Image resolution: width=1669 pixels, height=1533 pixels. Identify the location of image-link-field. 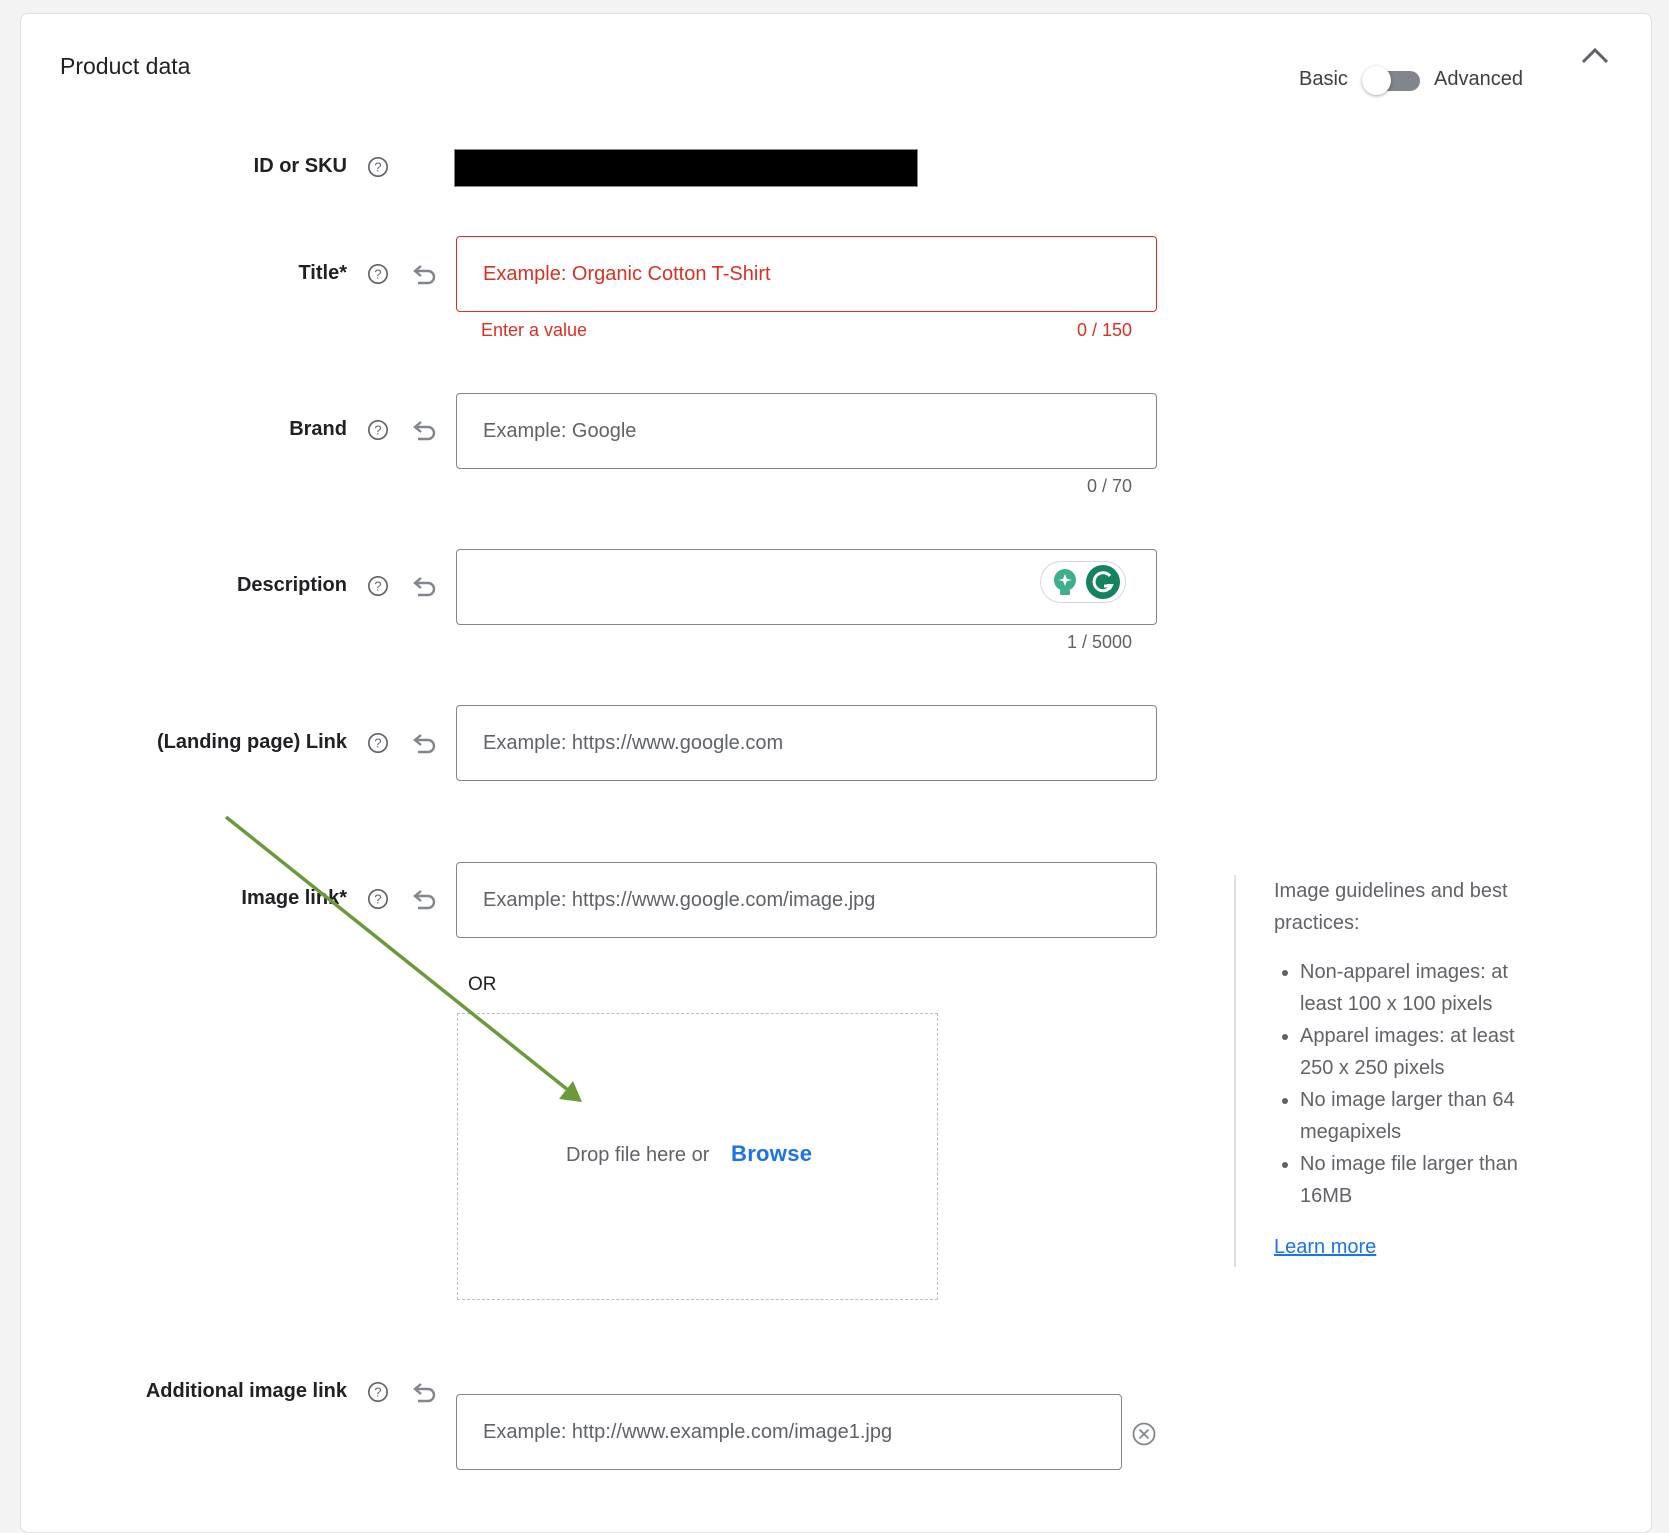
(806, 900).